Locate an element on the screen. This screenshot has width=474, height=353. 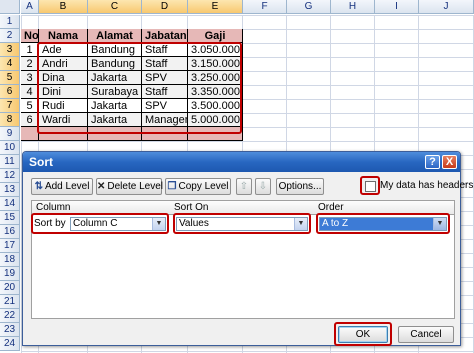
row-header-15: 15 is located at coordinates (10, 218).